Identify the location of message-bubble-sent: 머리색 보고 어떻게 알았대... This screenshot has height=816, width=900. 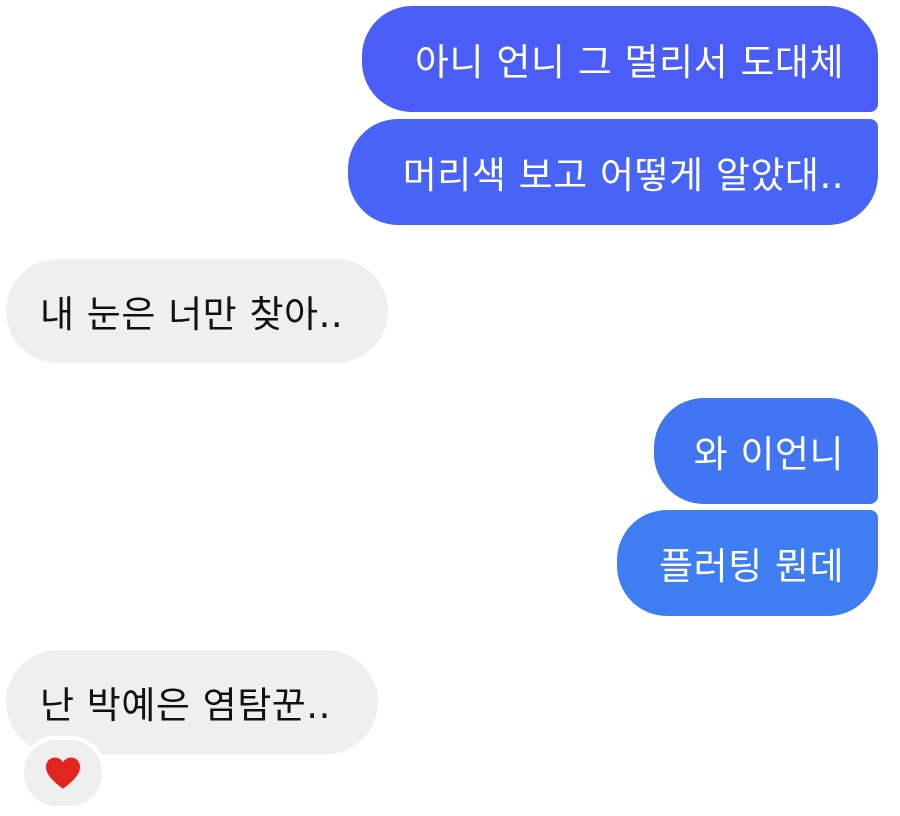
(613, 172).